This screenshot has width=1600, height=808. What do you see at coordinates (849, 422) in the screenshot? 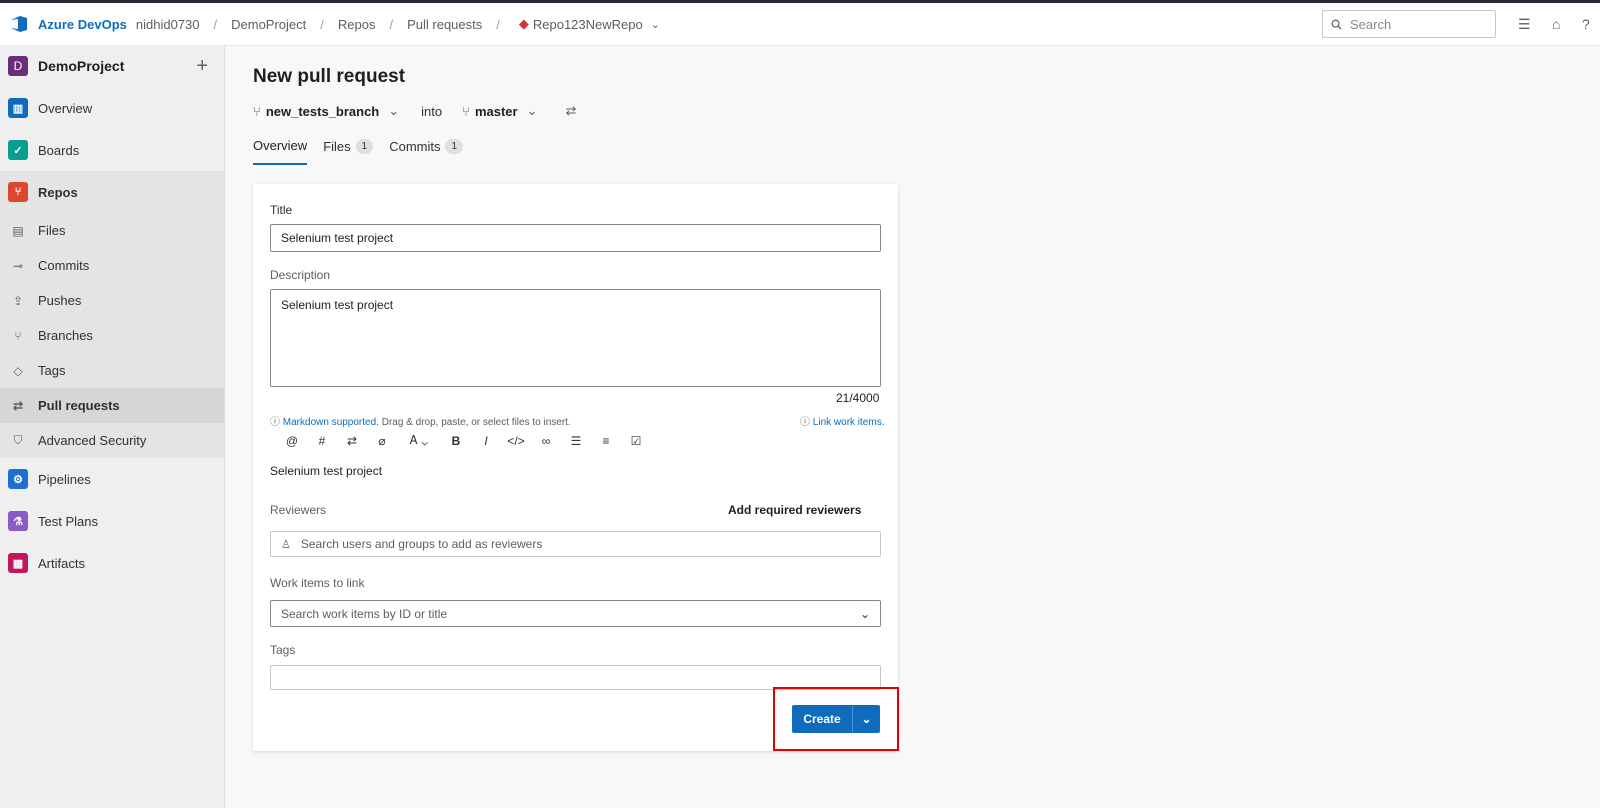
I see `link-work-items-link: Link work items.` at bounding box center [849, 422].